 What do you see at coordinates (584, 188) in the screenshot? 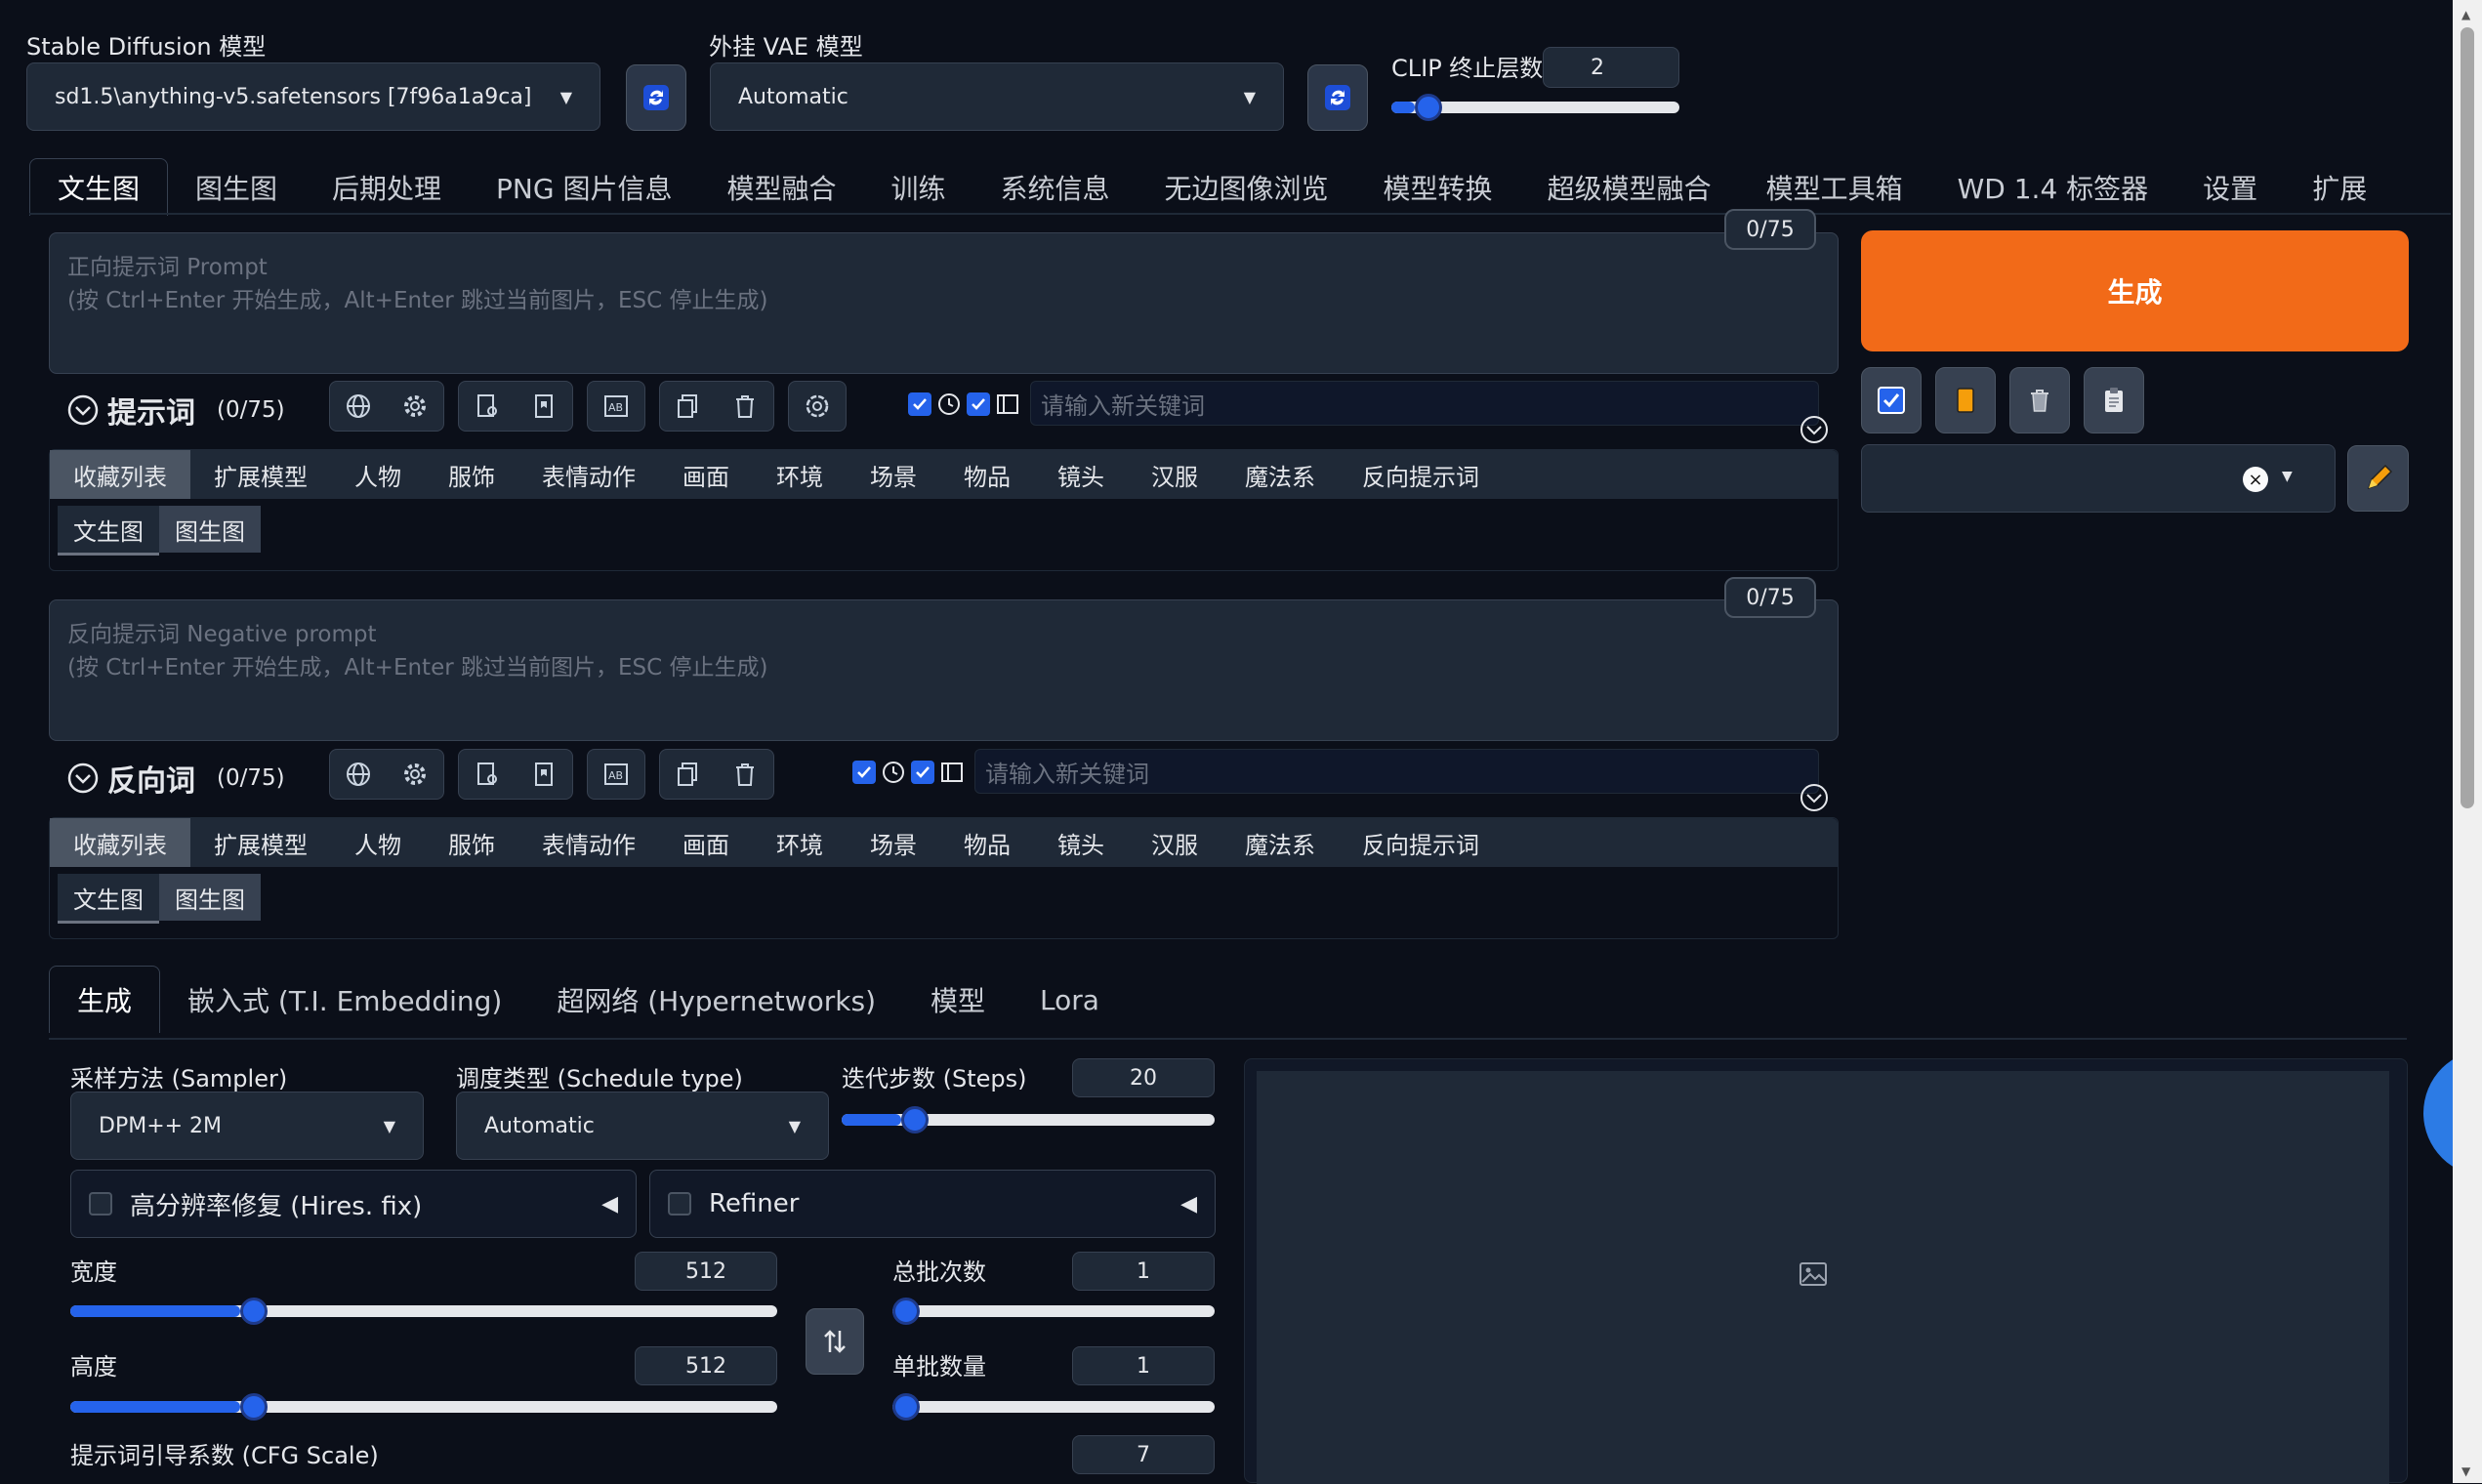
I see `main-tab: PNG 图片信息` at bounding box center [584, 188].